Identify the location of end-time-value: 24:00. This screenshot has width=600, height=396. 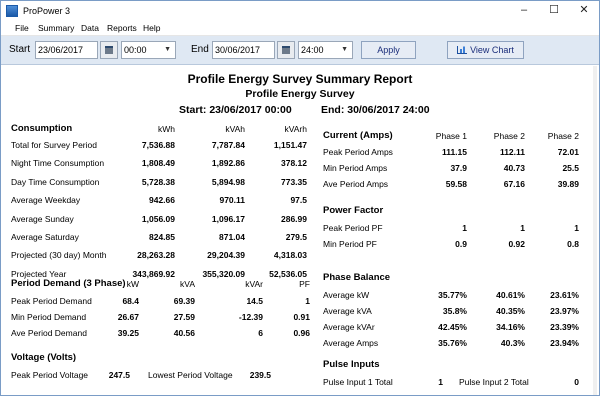
(312, 50).